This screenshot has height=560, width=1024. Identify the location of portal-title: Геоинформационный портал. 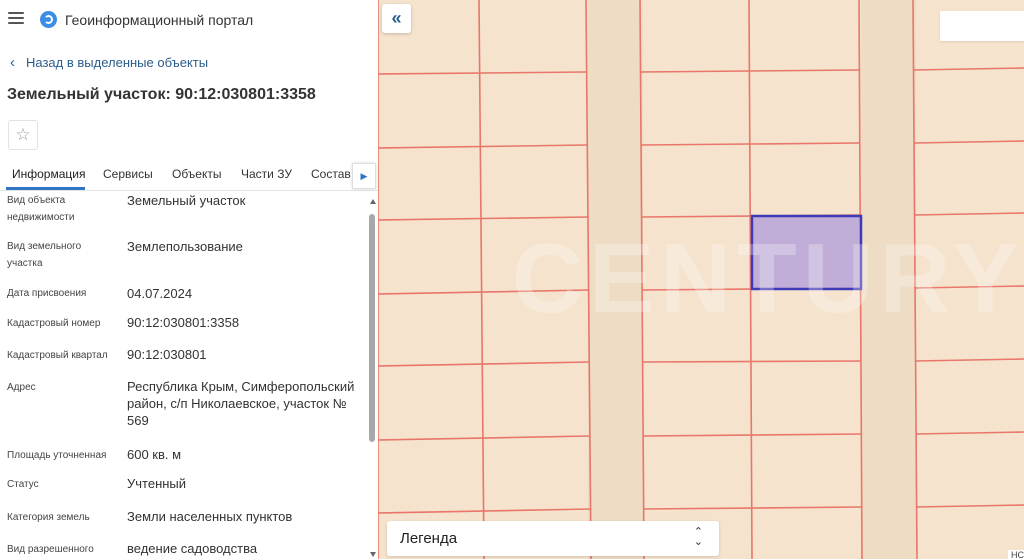
(159, 20).